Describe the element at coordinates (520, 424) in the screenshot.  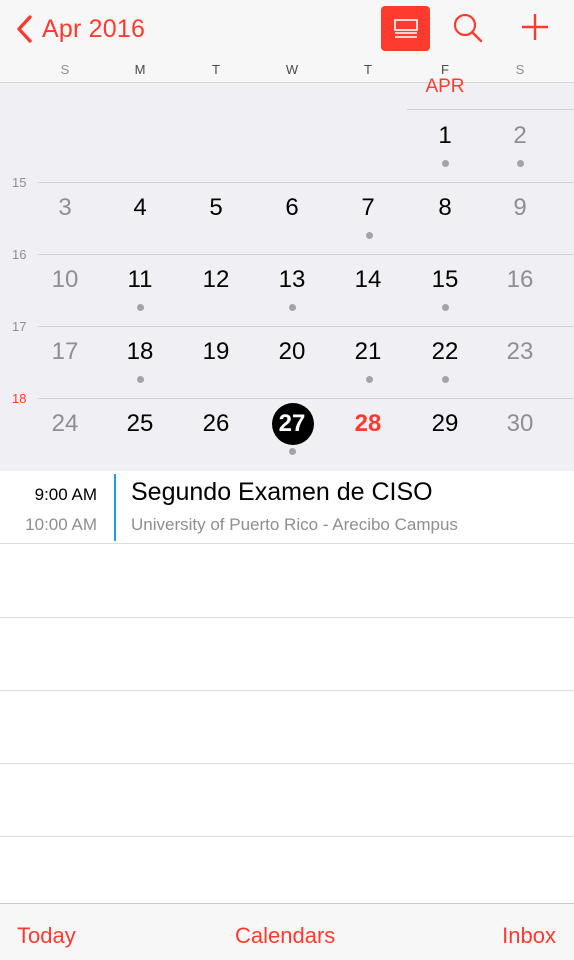
I see `day-cell: 30` at that location.